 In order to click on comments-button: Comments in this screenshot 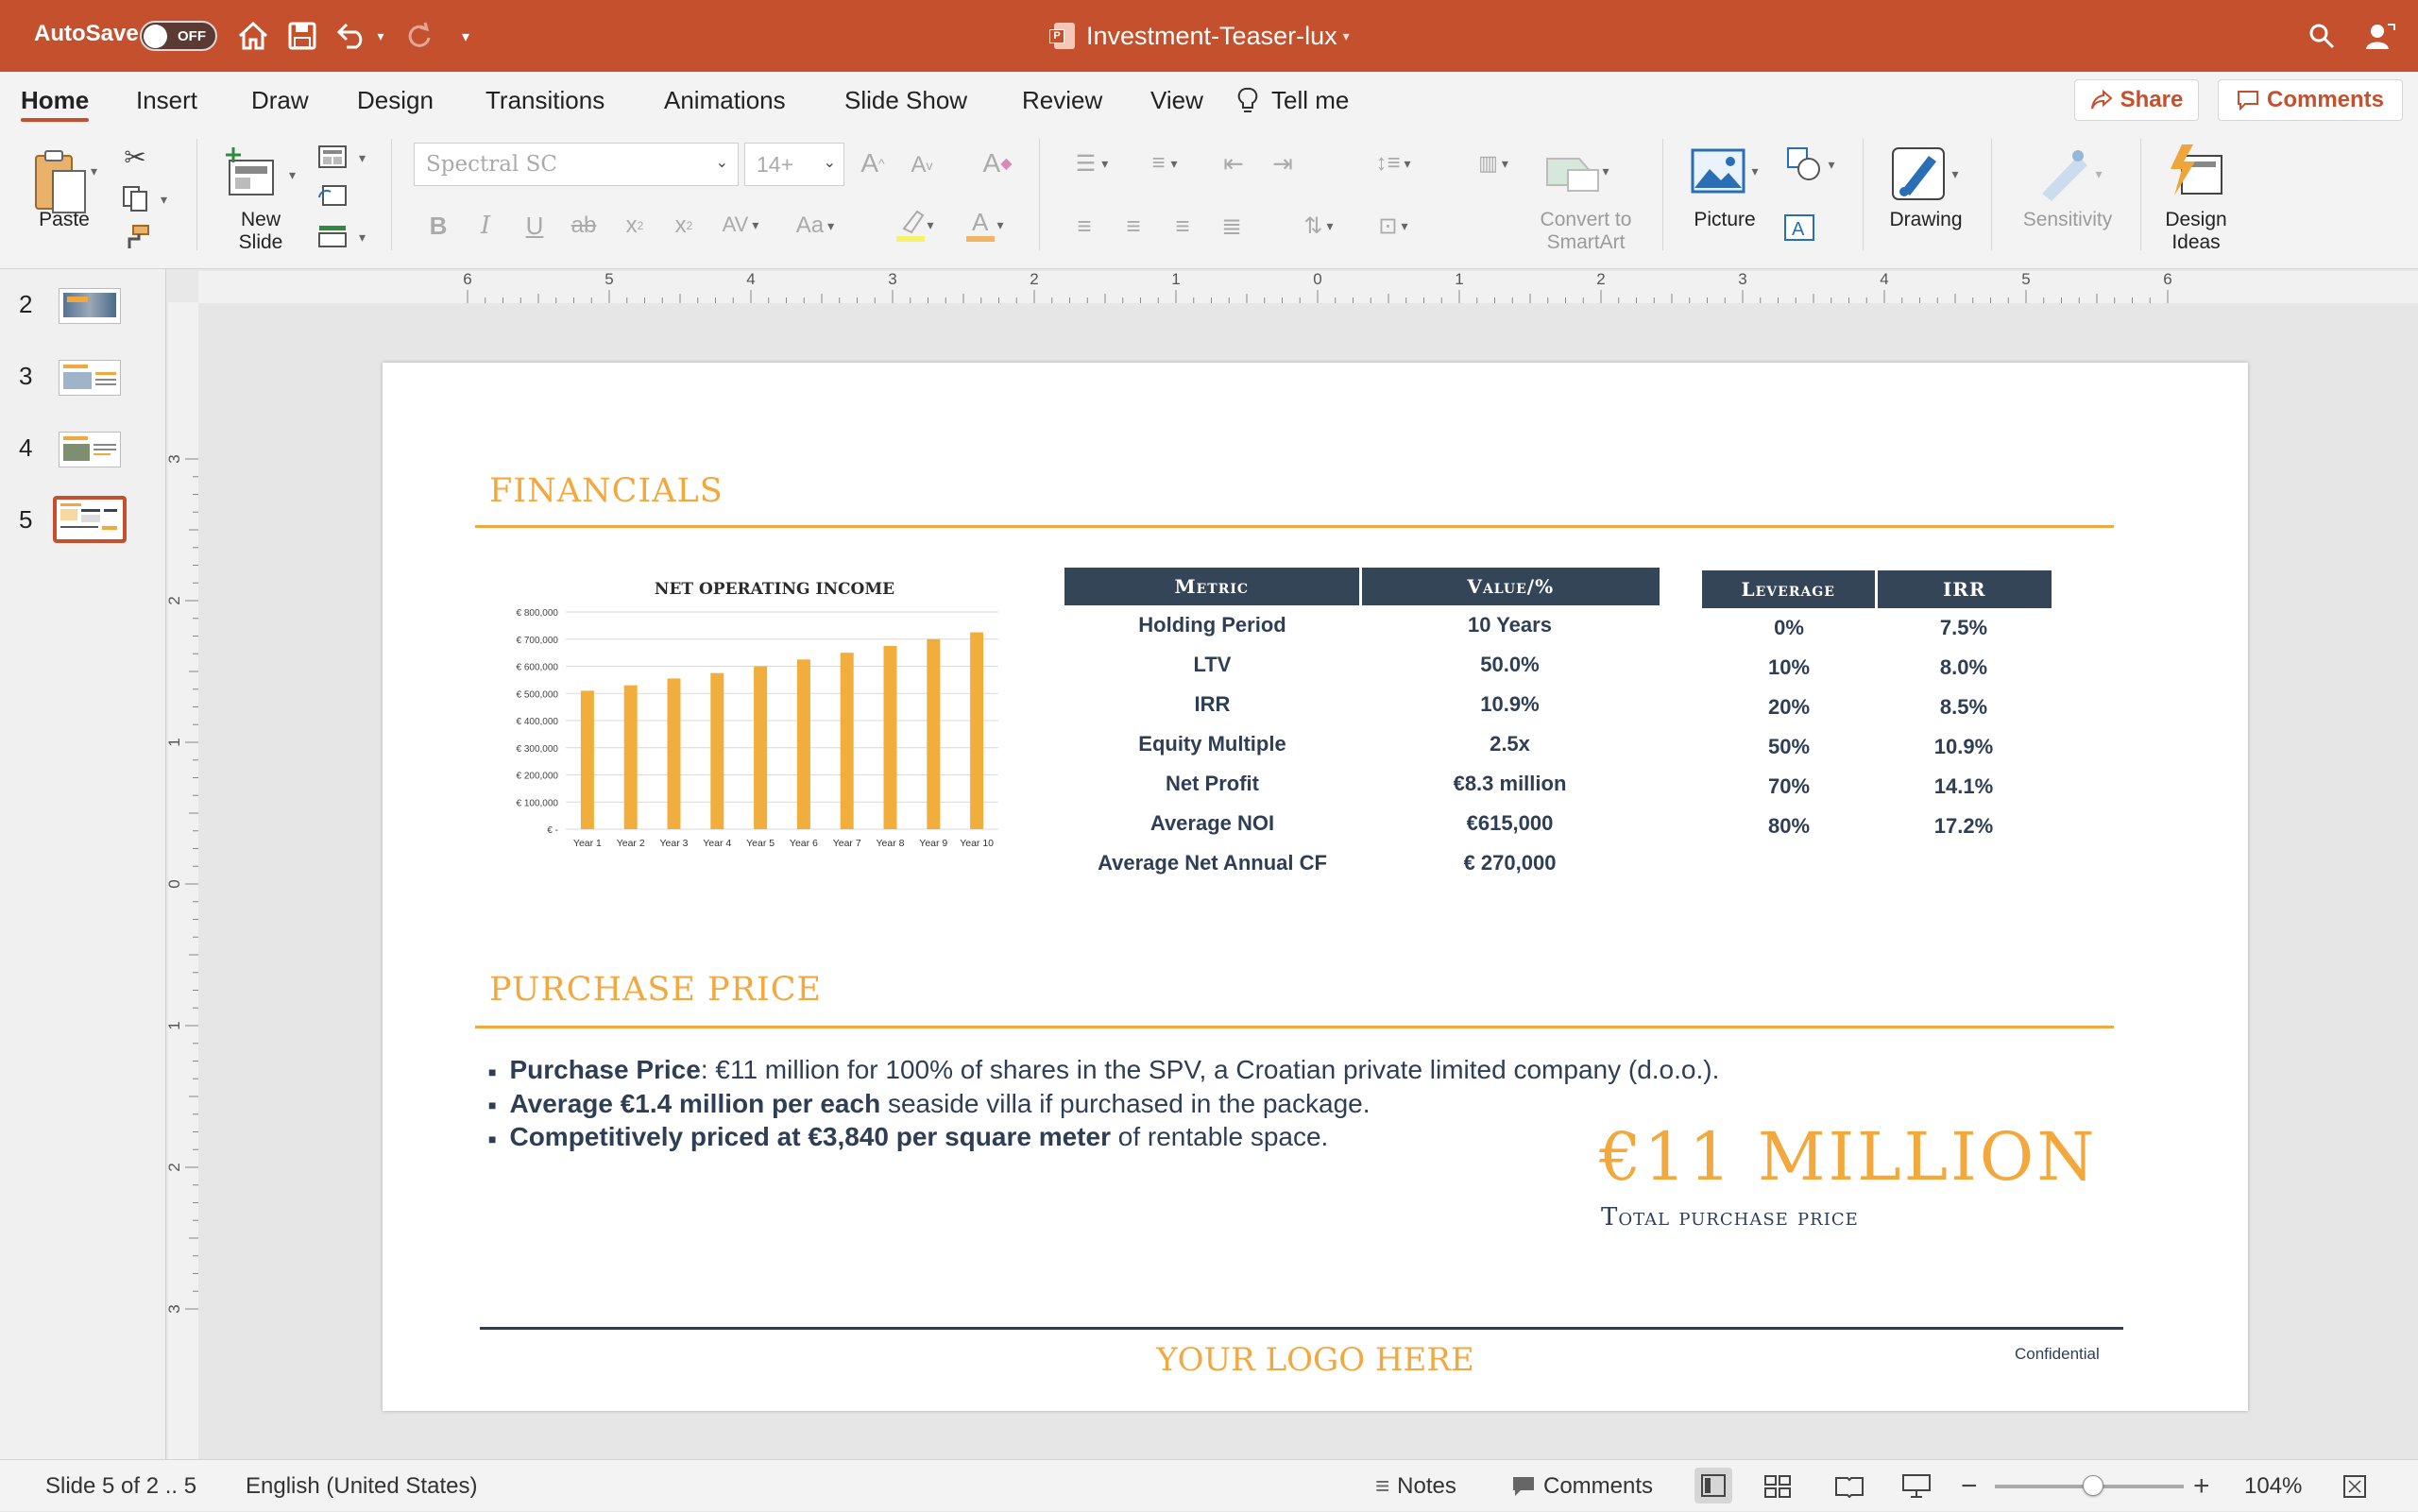, I will do `click(2310, 100)`.